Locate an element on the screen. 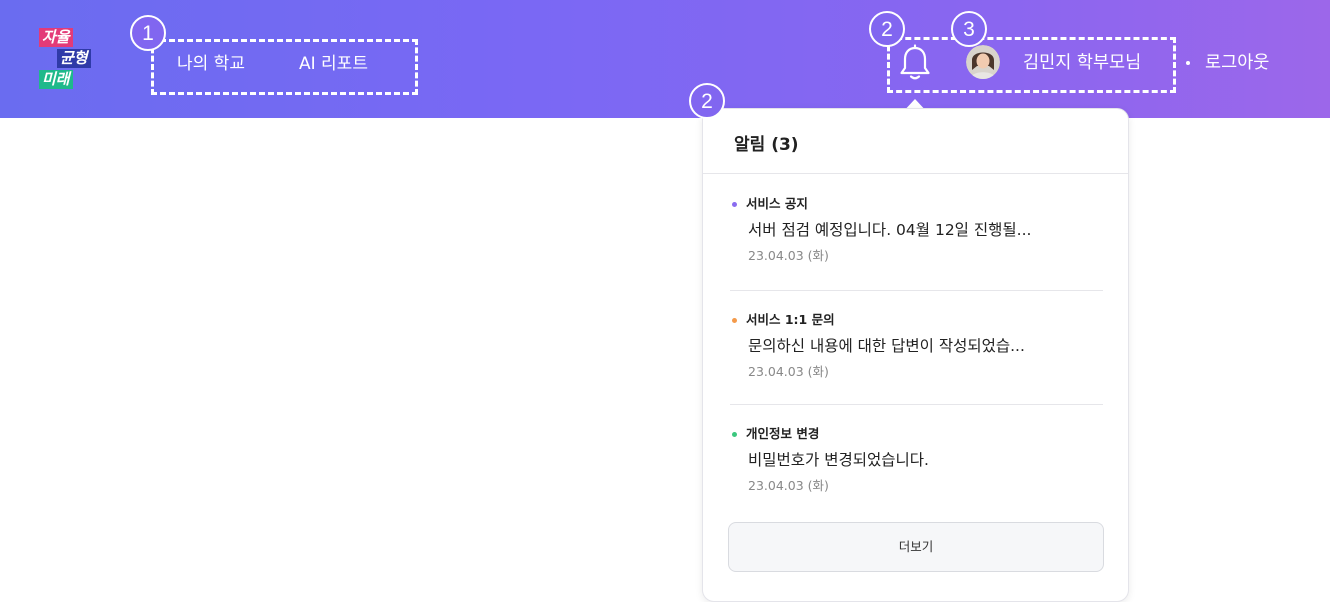 This screenshot has height=602, width=1330. logo-line-2: 균형 is located at coordinates (74, 58).